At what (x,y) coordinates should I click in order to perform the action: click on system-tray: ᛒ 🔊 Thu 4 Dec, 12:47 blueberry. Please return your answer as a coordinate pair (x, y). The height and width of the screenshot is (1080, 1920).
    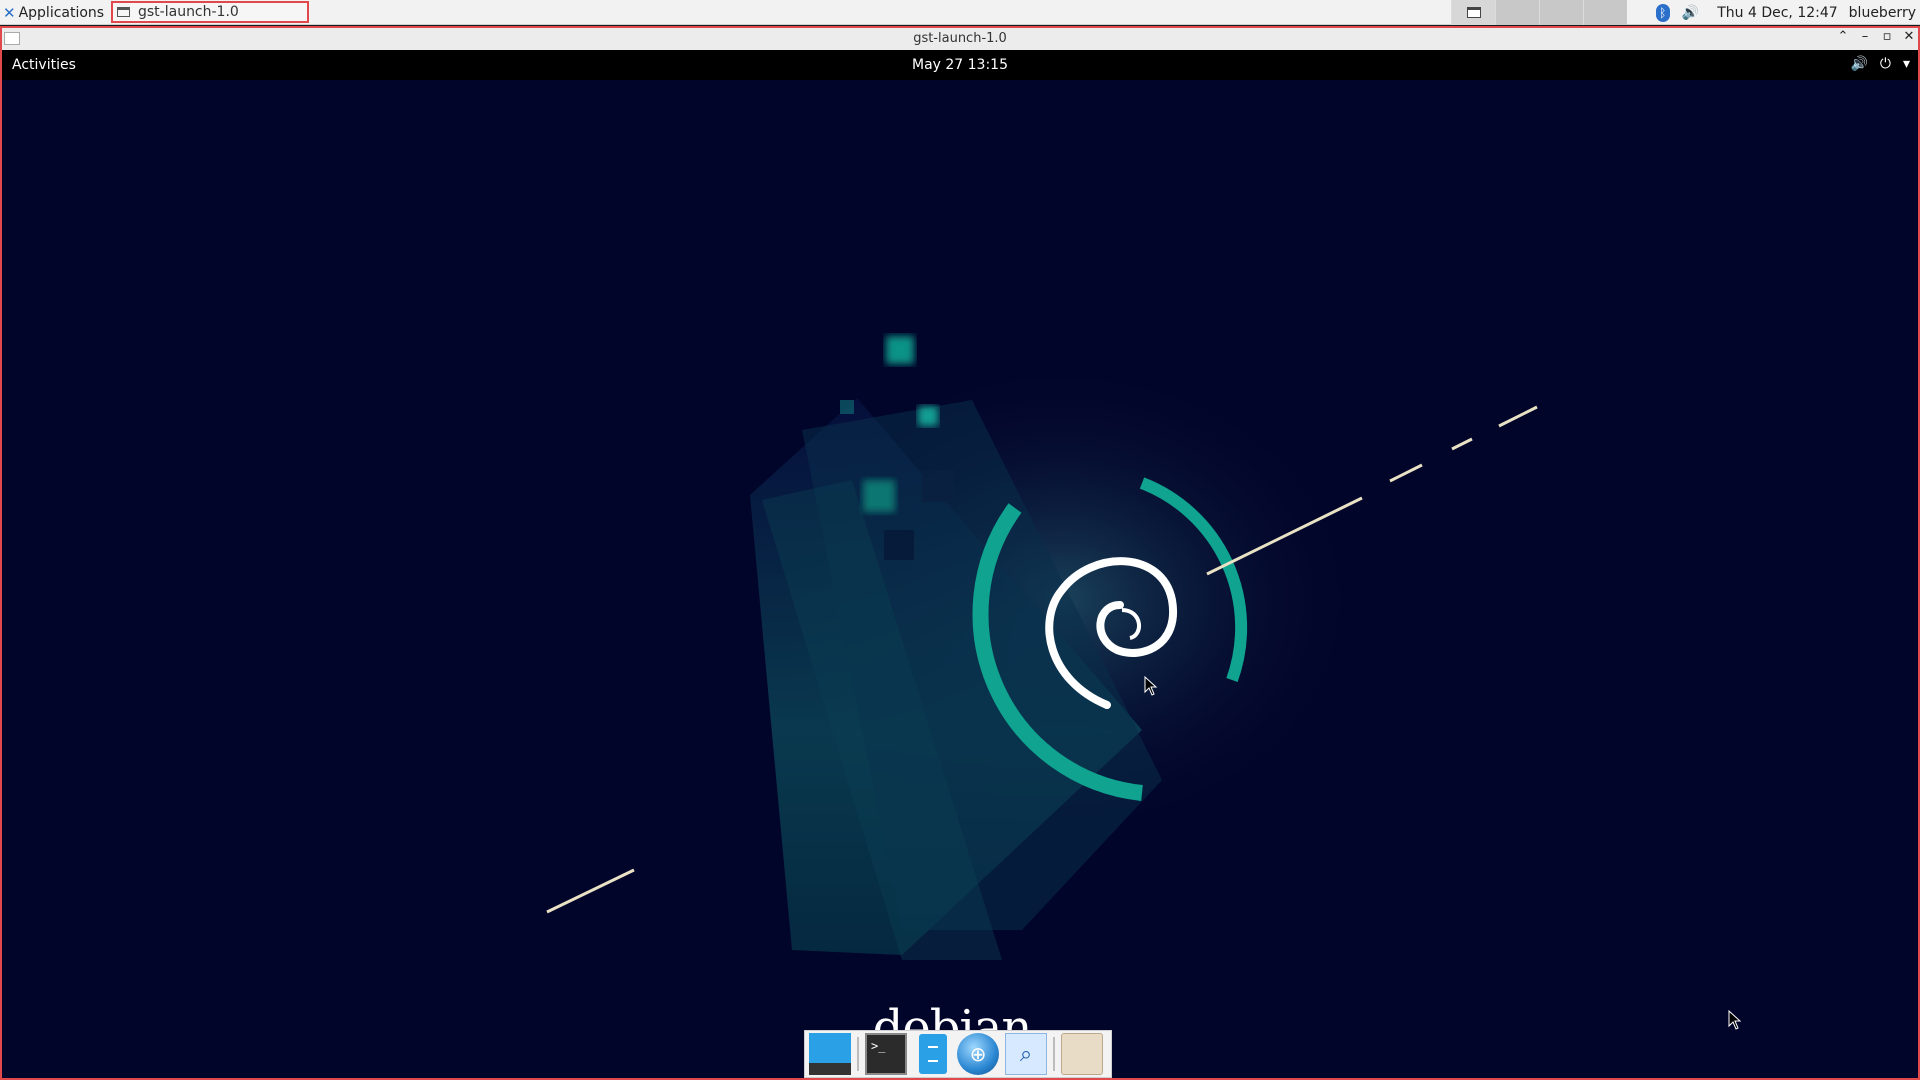
    Looking at the image, I should click on (1787, 12).